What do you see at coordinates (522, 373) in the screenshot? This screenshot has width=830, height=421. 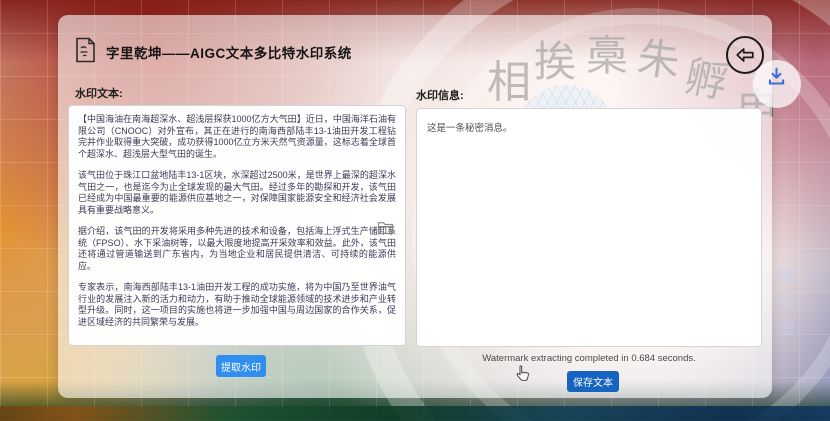 I see `pointer-hand-icon` at bounding box center [522, 373].